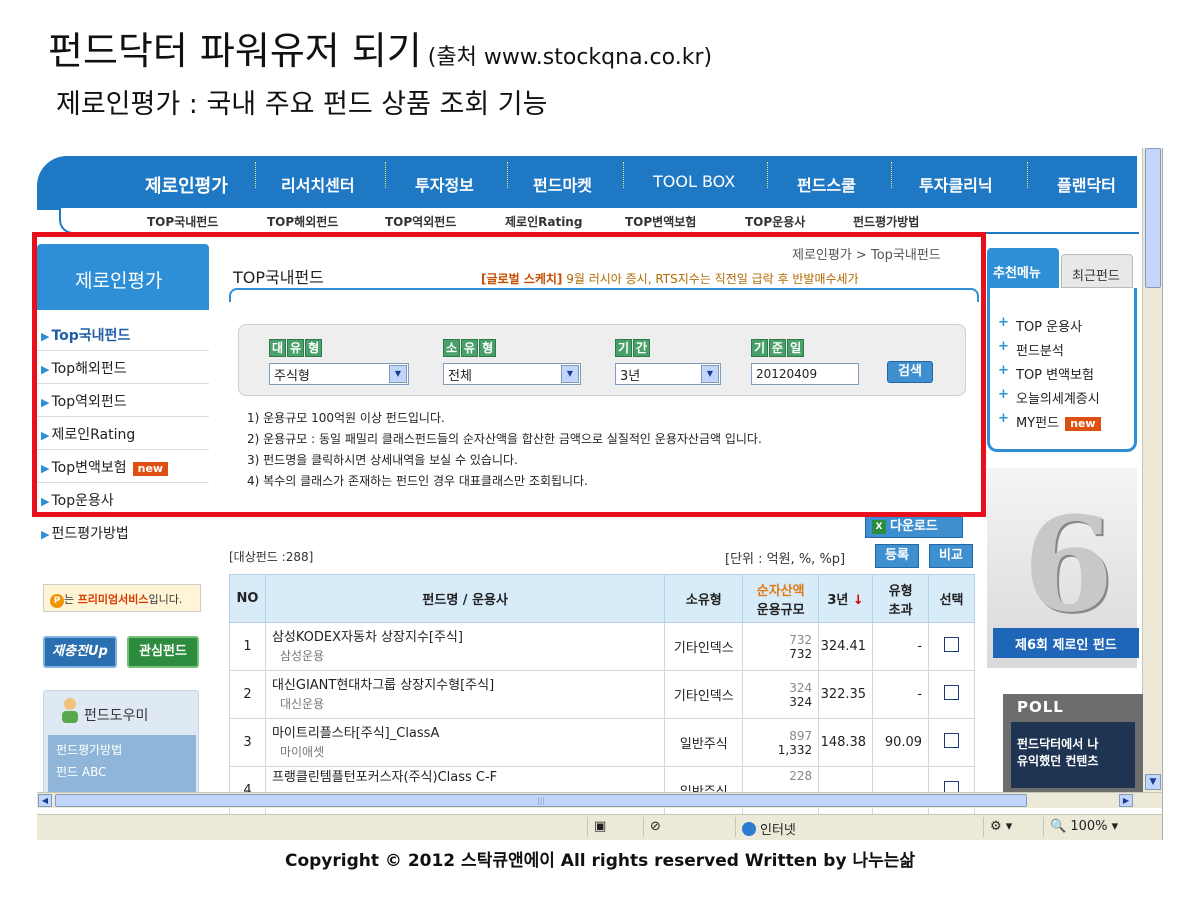 This screenshot has width=1200, height=900. I want to click on lnb-item-eval-method: 펀드평가방법, so click(886, 221).